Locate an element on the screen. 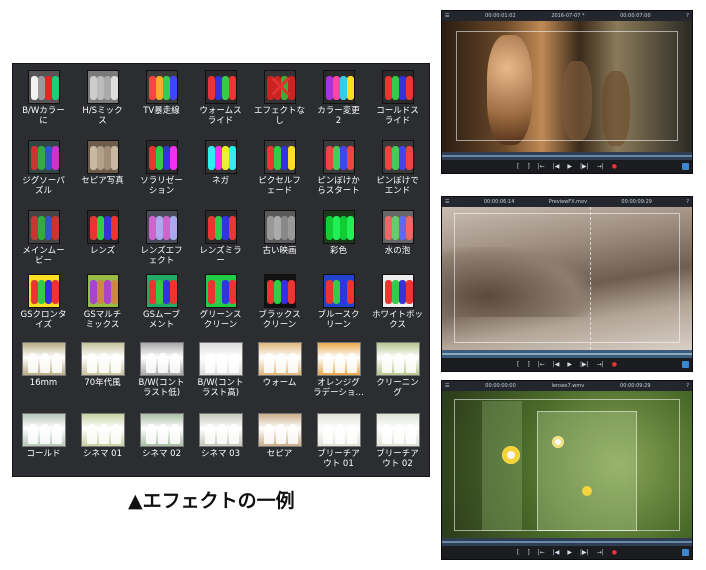  wipe-line is located at coordinates (590, 278).